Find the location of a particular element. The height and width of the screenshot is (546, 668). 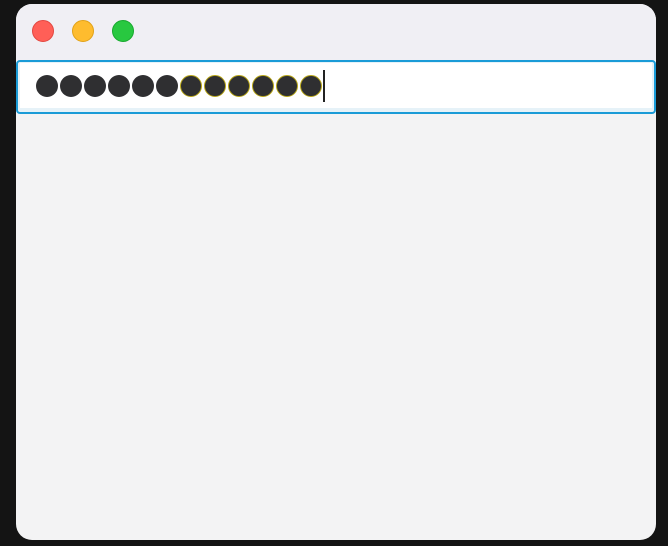

title-bar is located at coordinates (336, 32).